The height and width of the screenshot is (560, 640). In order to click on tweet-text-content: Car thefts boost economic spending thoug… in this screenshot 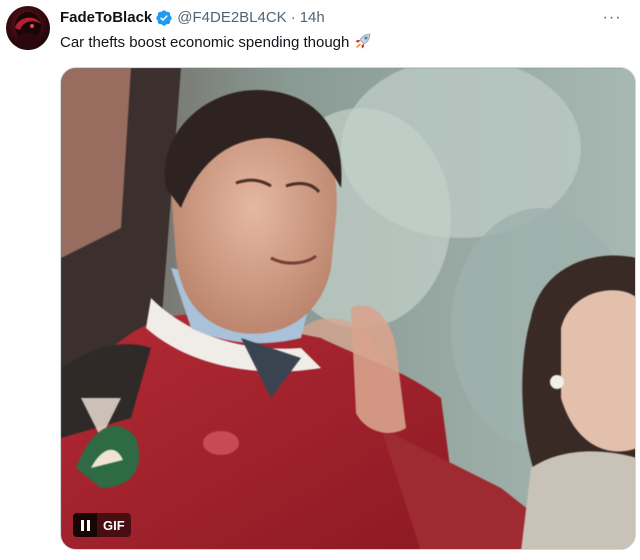, I will do `click(205, 42)`.